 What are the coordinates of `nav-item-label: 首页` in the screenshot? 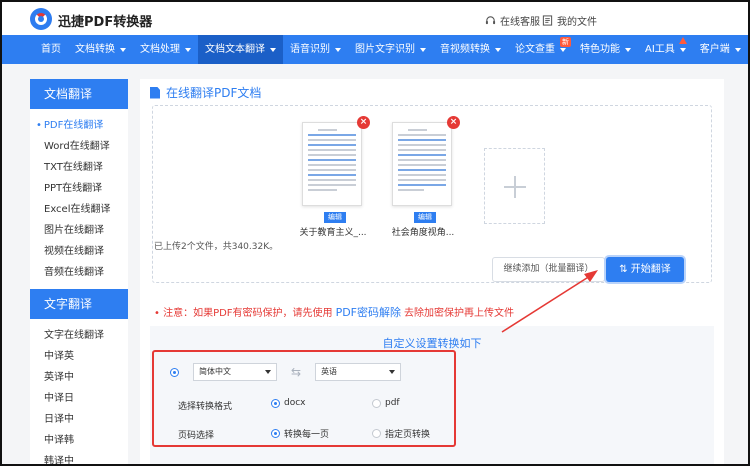 It's located at (51, 49).